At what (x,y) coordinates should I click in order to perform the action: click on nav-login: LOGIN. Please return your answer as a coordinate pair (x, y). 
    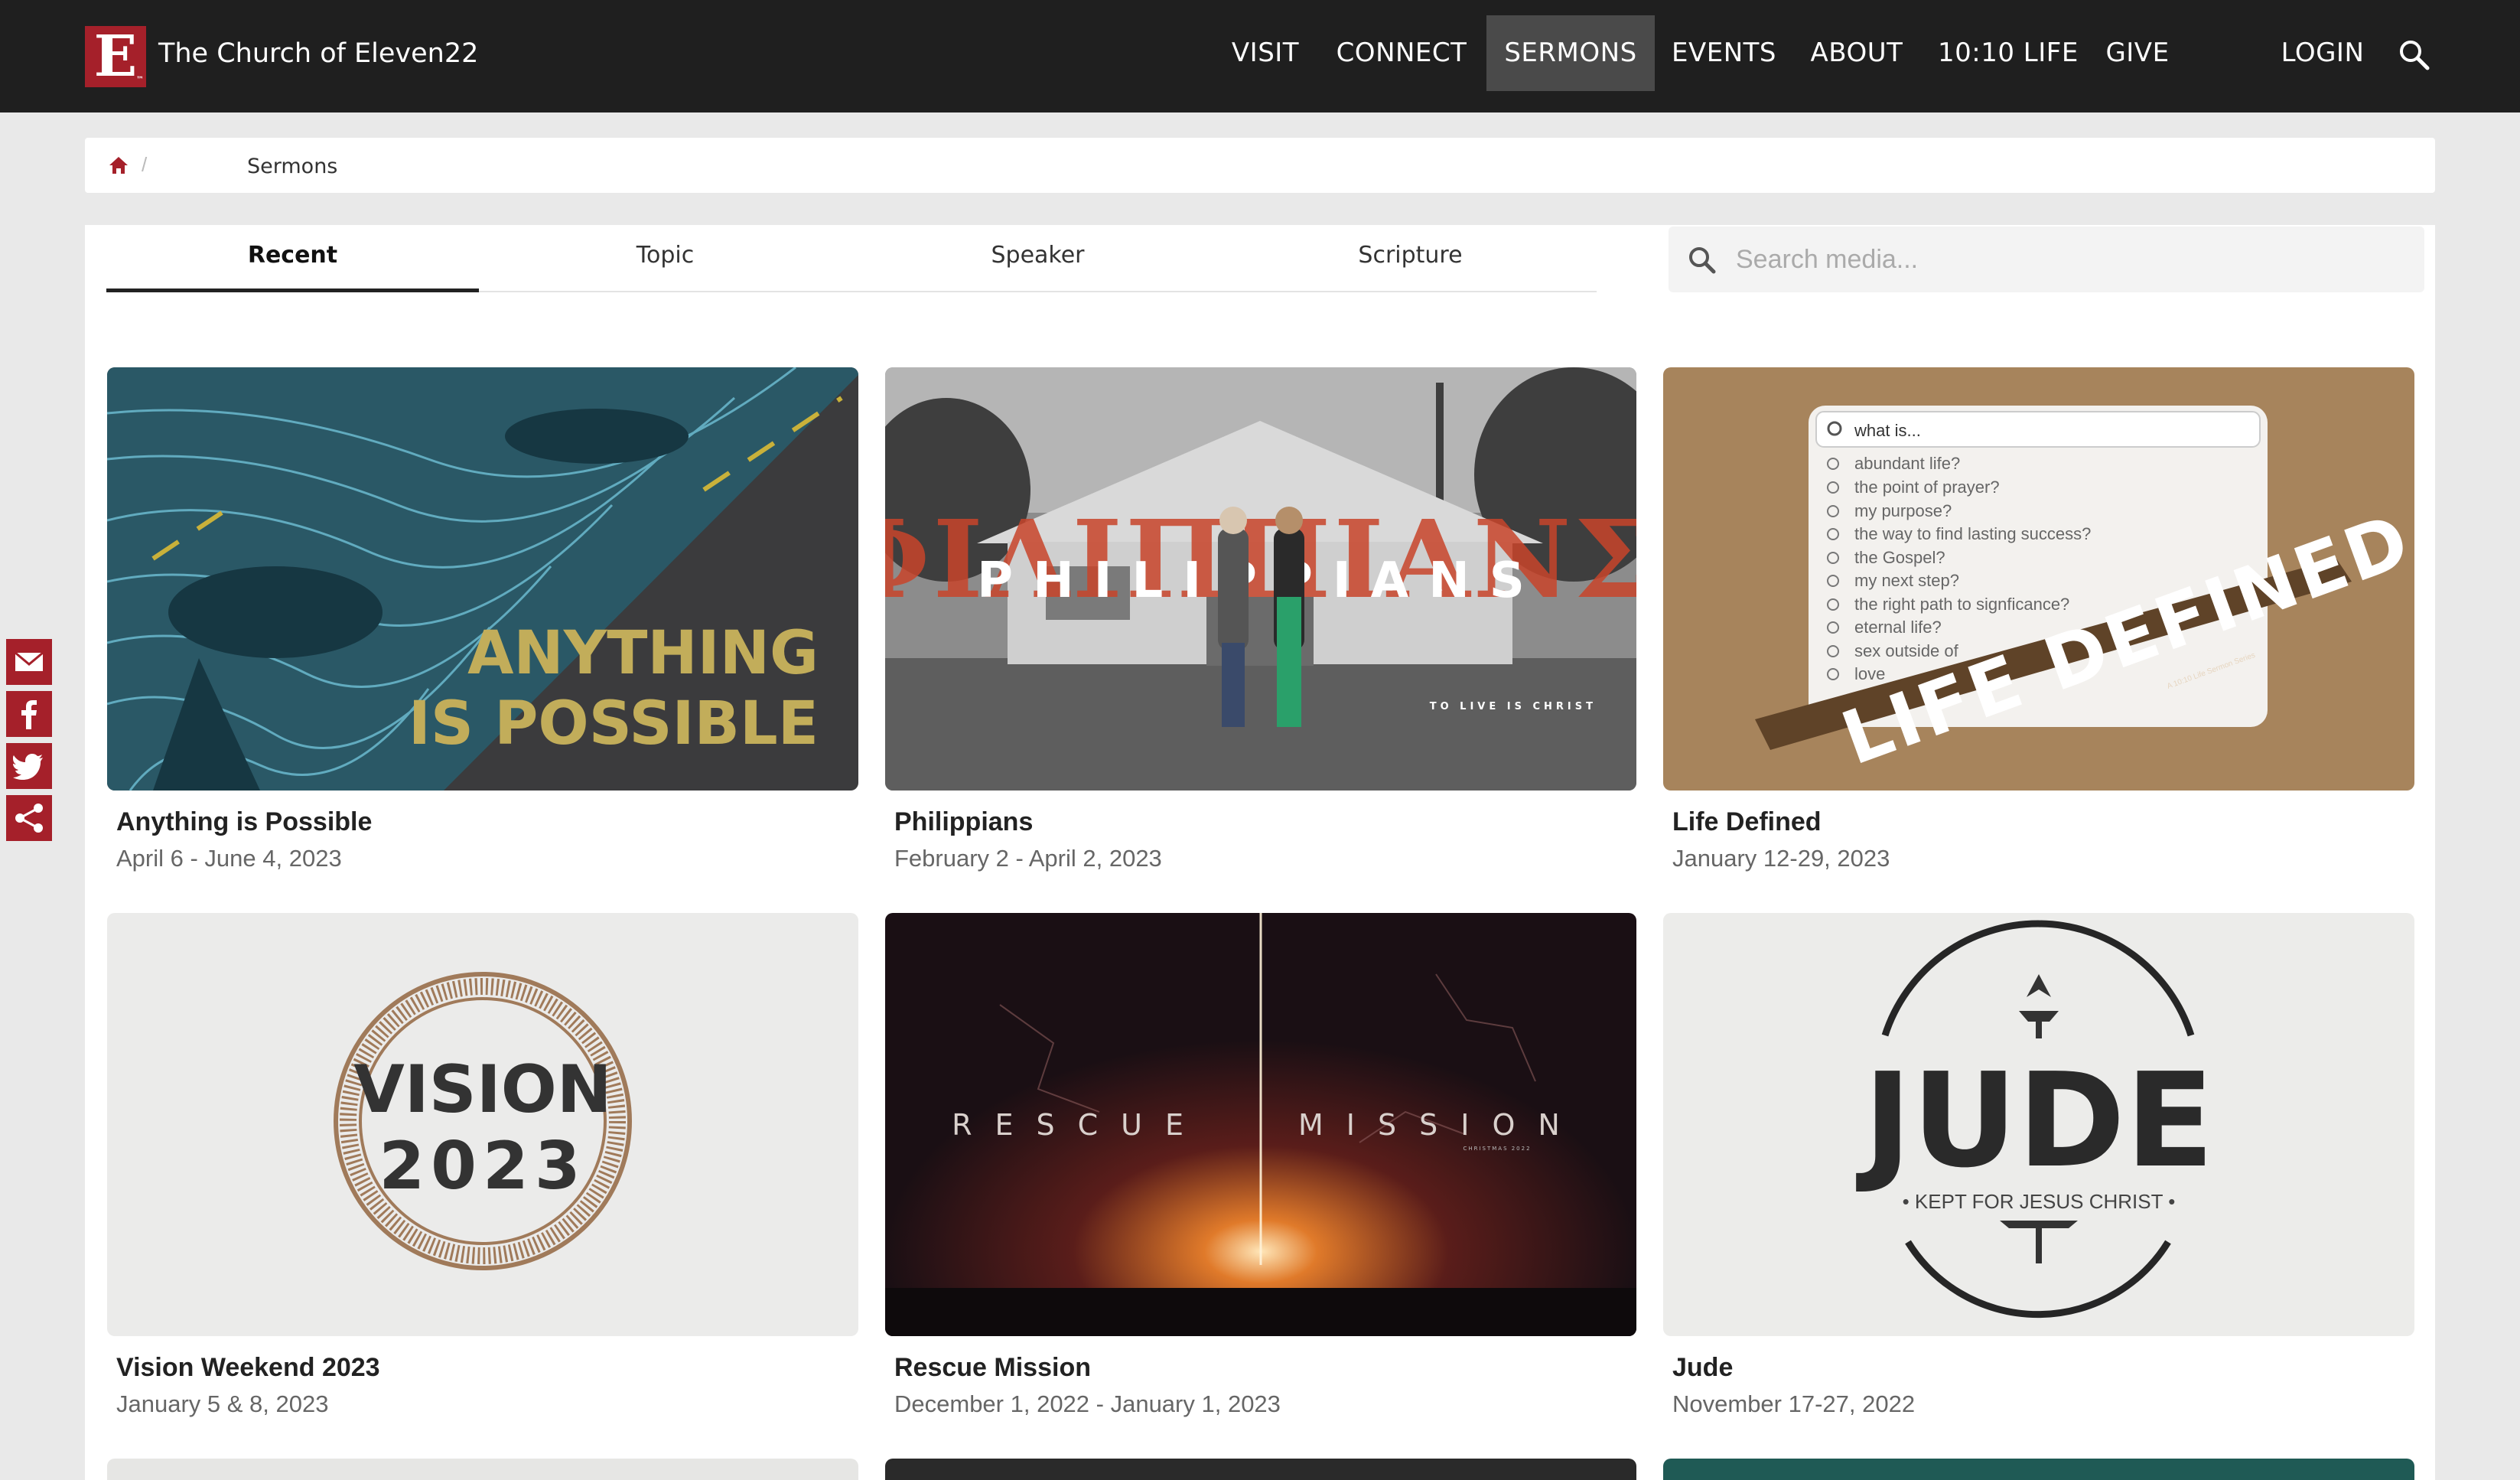
    Looking at the image, I should click on (2323, 53).